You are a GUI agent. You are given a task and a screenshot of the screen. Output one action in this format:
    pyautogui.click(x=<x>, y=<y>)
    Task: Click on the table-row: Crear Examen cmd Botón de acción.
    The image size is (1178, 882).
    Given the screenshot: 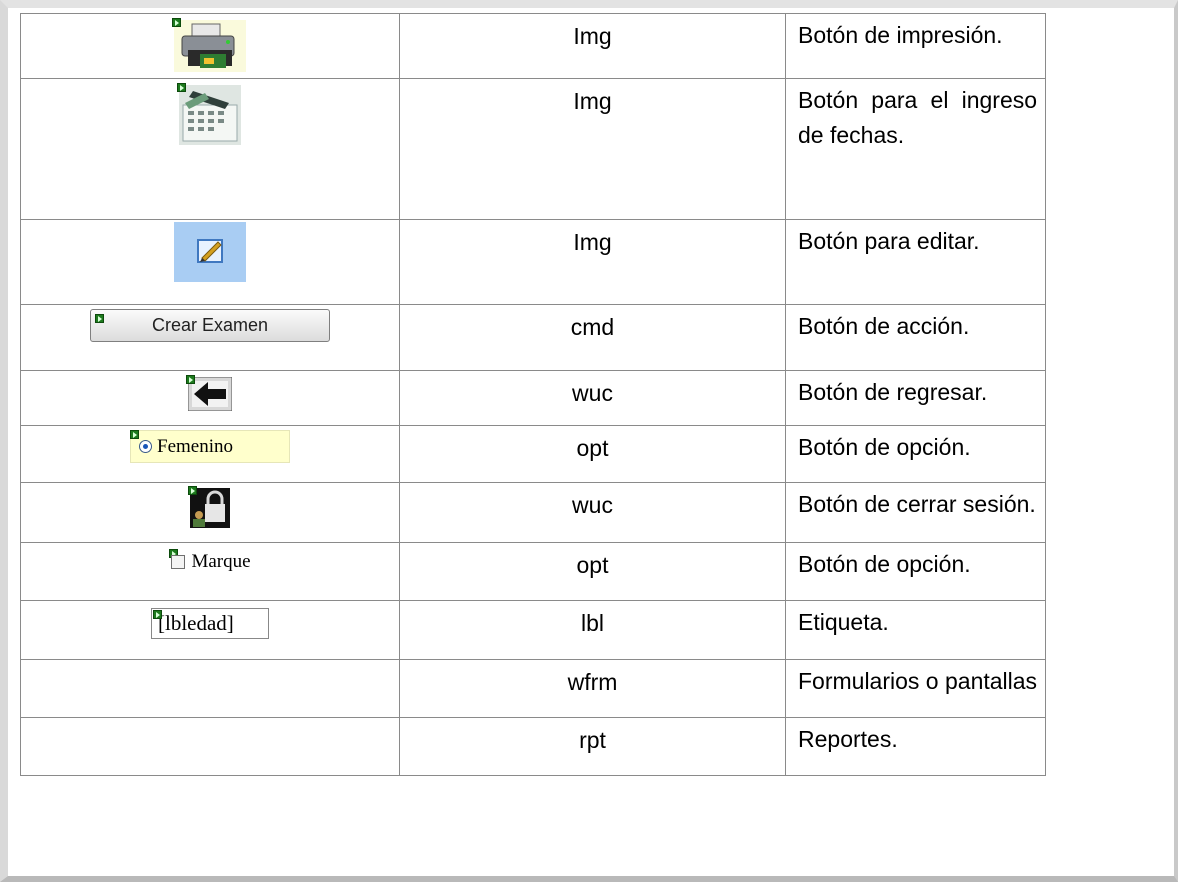 What is the action you would take?
    pyautogui.click(x=533, y=337)
    